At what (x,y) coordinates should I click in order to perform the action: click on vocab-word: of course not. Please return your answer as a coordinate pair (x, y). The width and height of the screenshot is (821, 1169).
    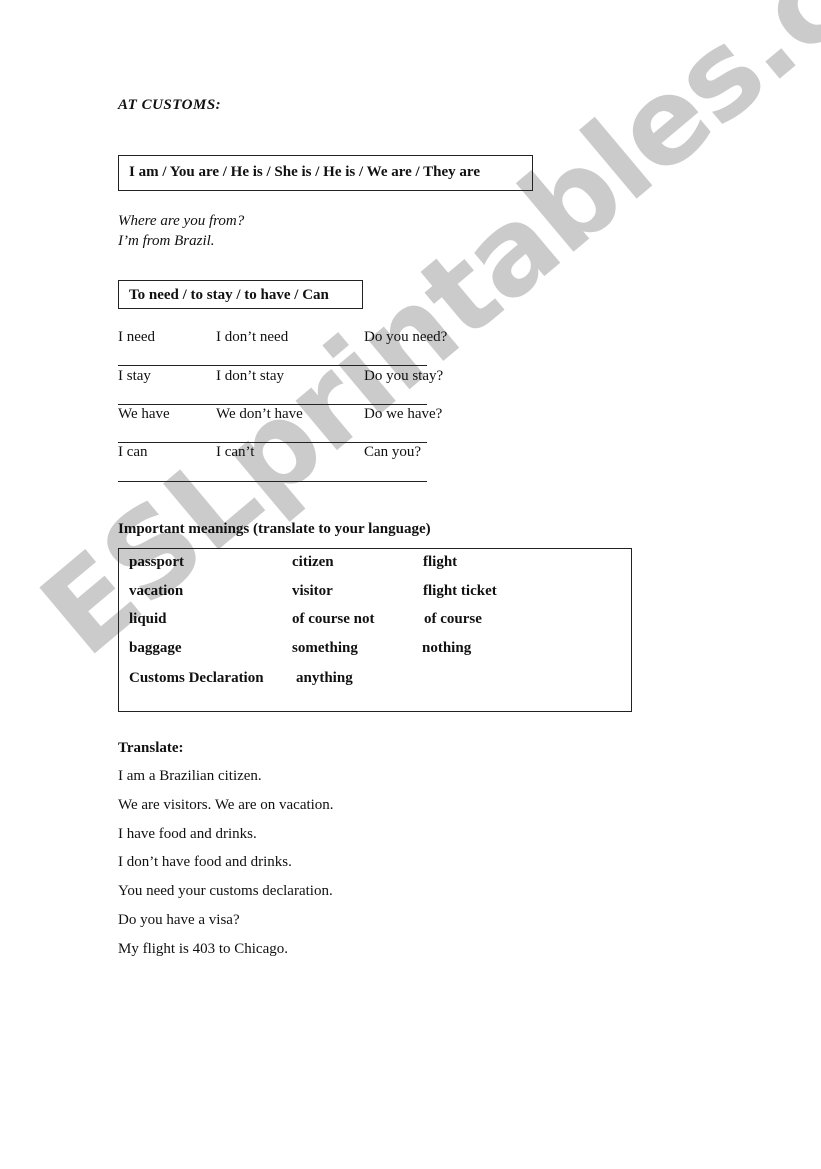
    Looking at the image, I should click on (333, 619).